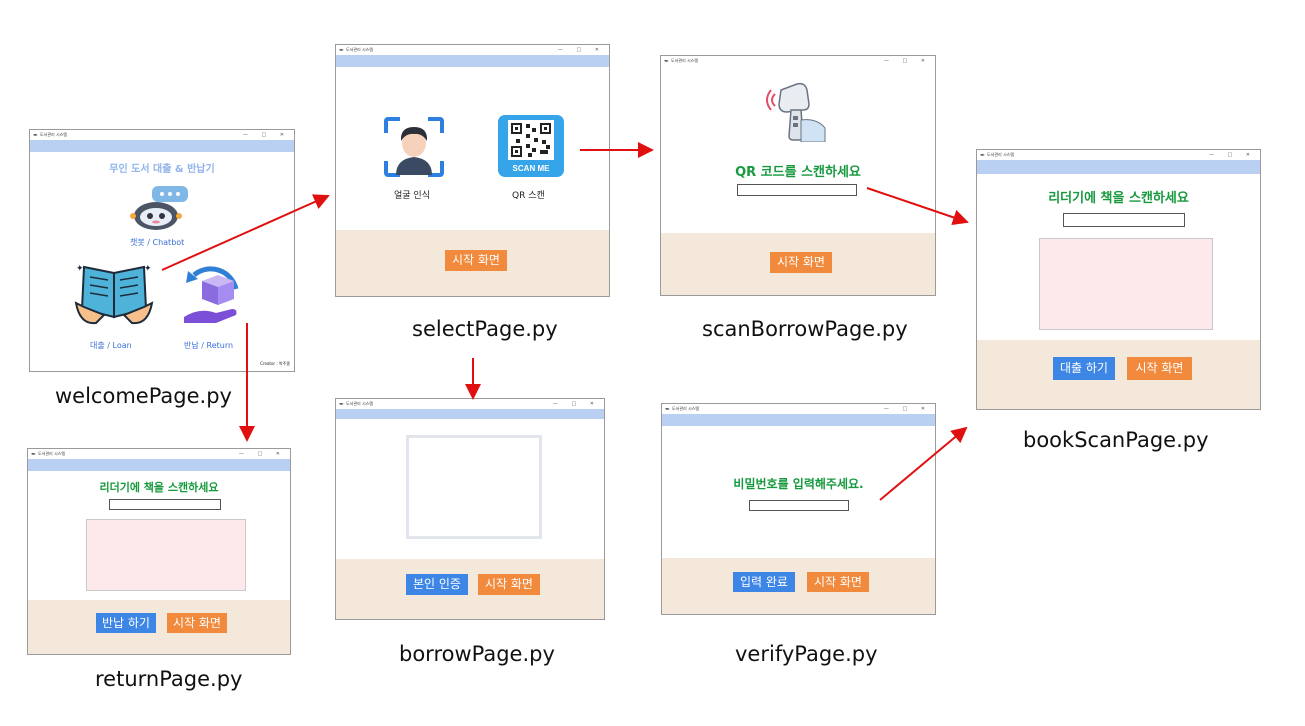  What do you see at coordinates (245, 232) in the screenshot?
I see `arrow-welcome-to-select` at bounding box center [245, 232].